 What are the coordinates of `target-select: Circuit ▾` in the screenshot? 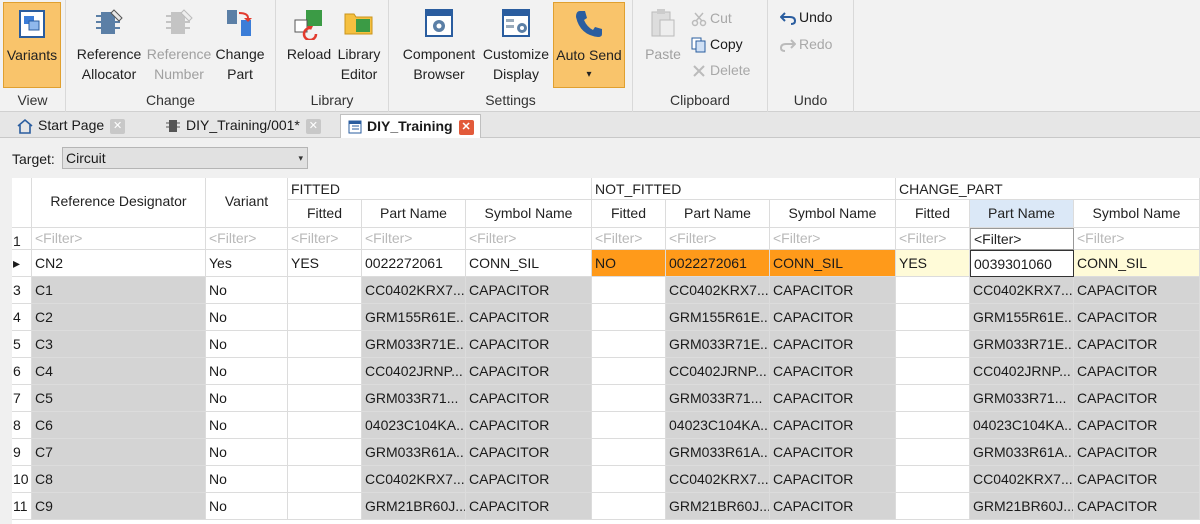 It's located at (185, 158).